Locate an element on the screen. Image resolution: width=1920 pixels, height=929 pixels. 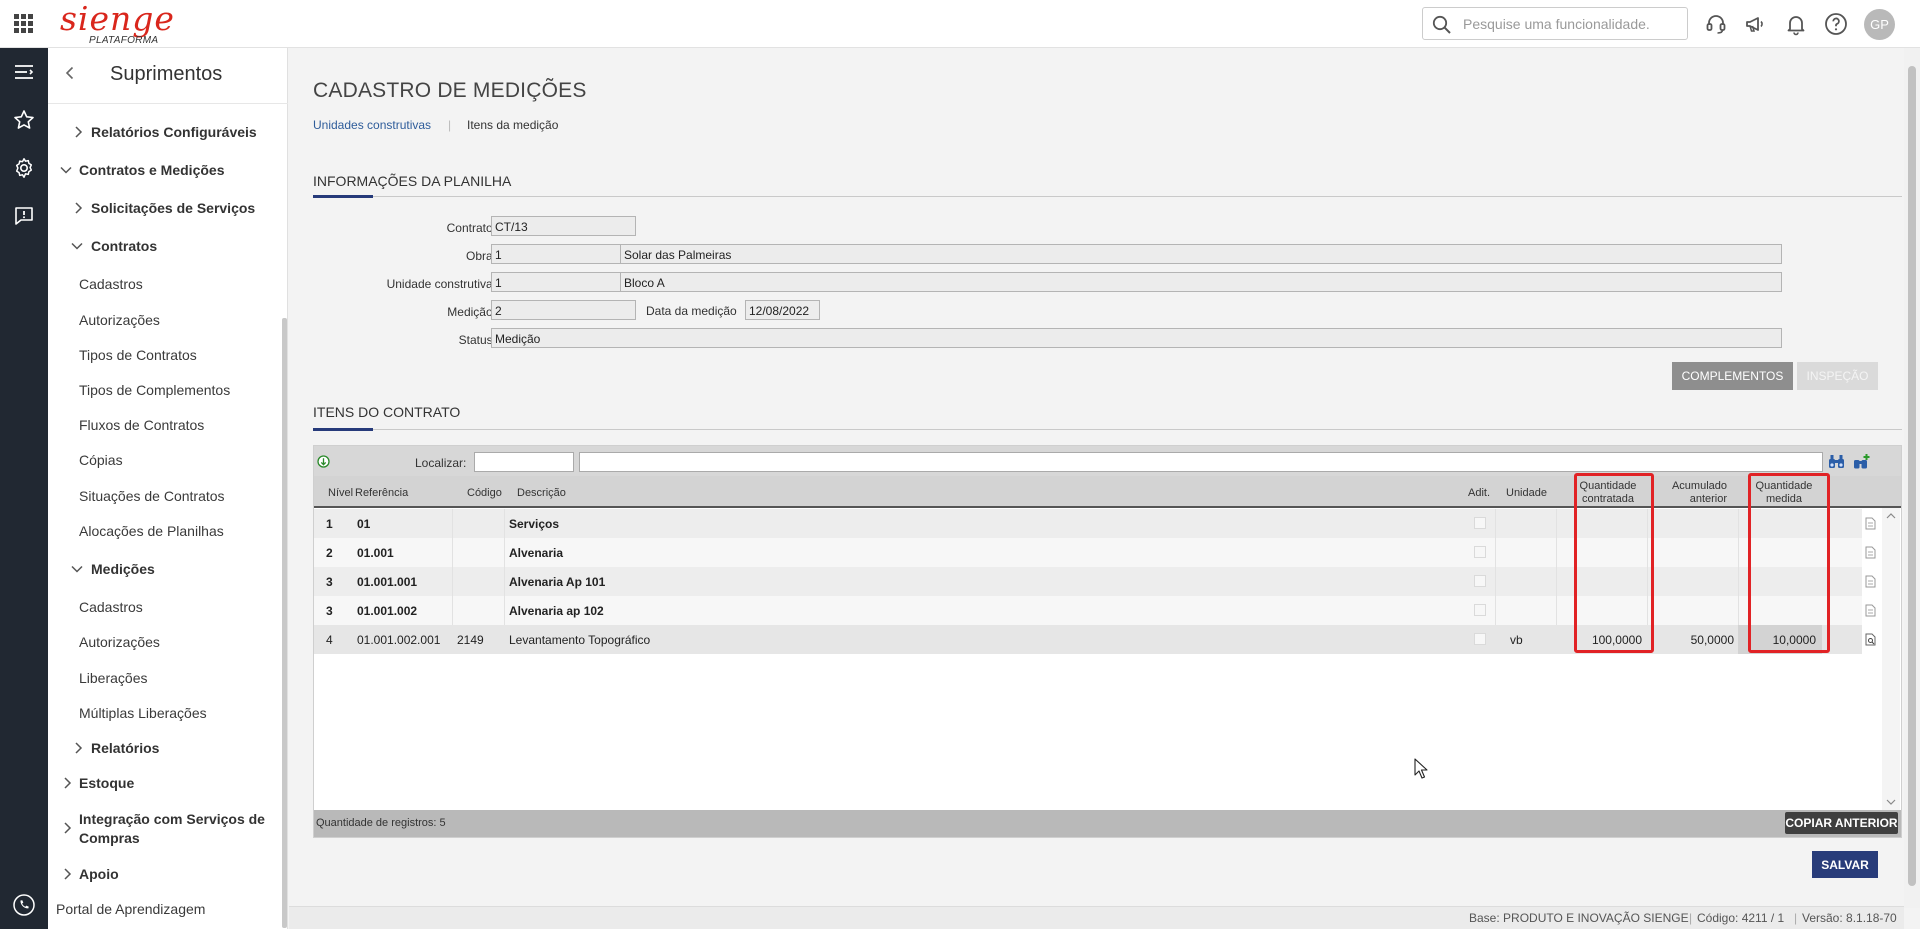
inspecao-button: INSPEÇÃO is located at coordinates (1837, 376).